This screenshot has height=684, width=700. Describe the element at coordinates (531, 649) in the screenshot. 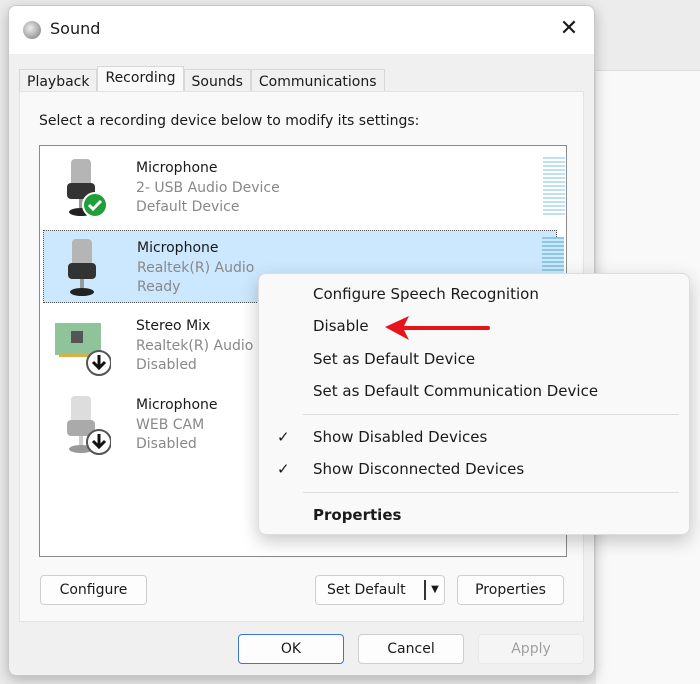

I see `apply-button: Apply` at that location.